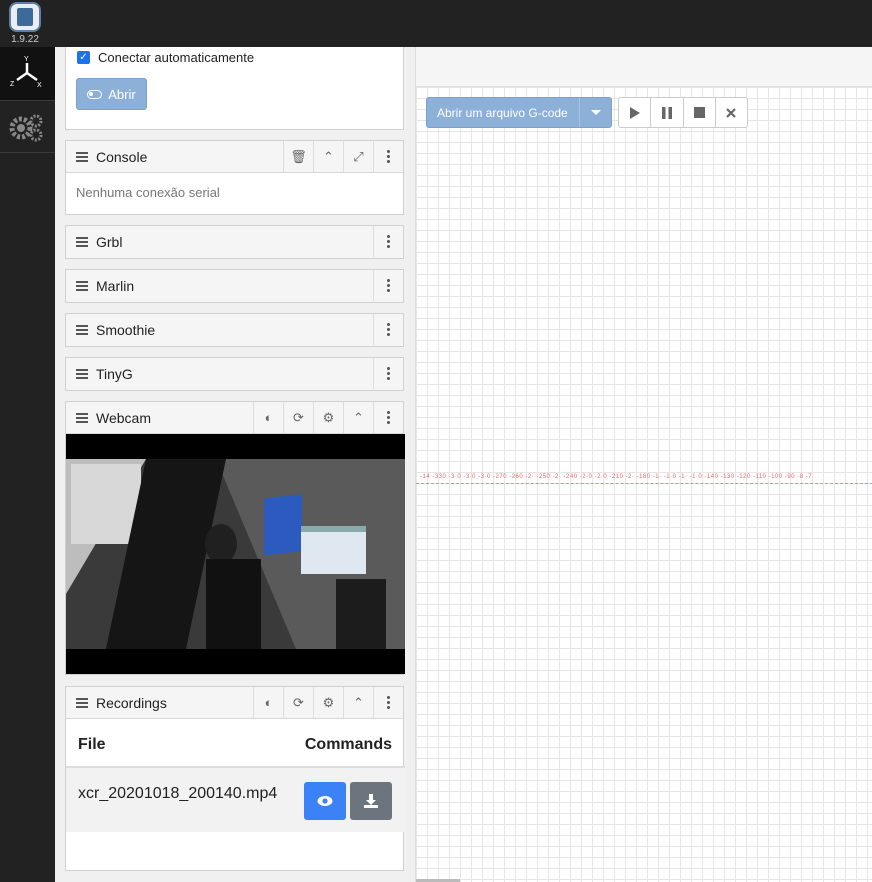  Describe the element at coordinates (122, 94) in the screenshot. I see `open-button-label: Abrir` at that location.